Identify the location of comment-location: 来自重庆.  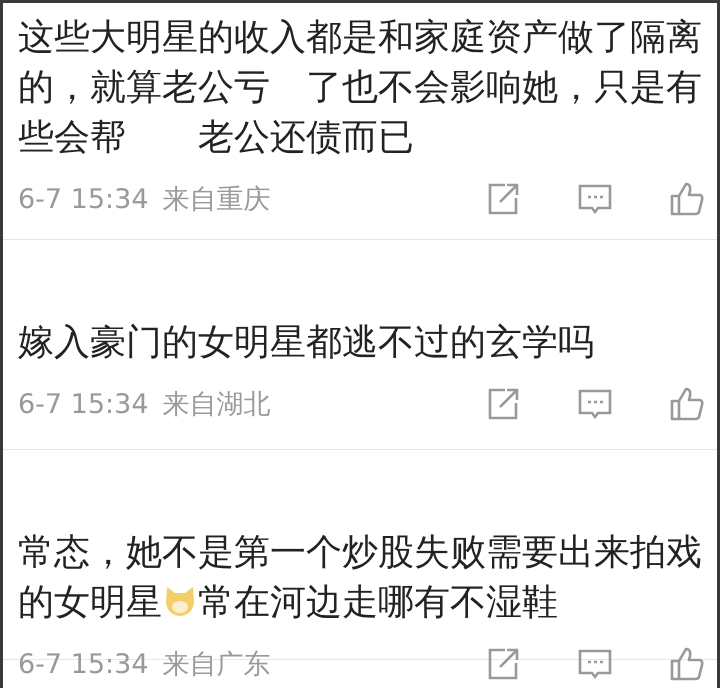
(216, 200).